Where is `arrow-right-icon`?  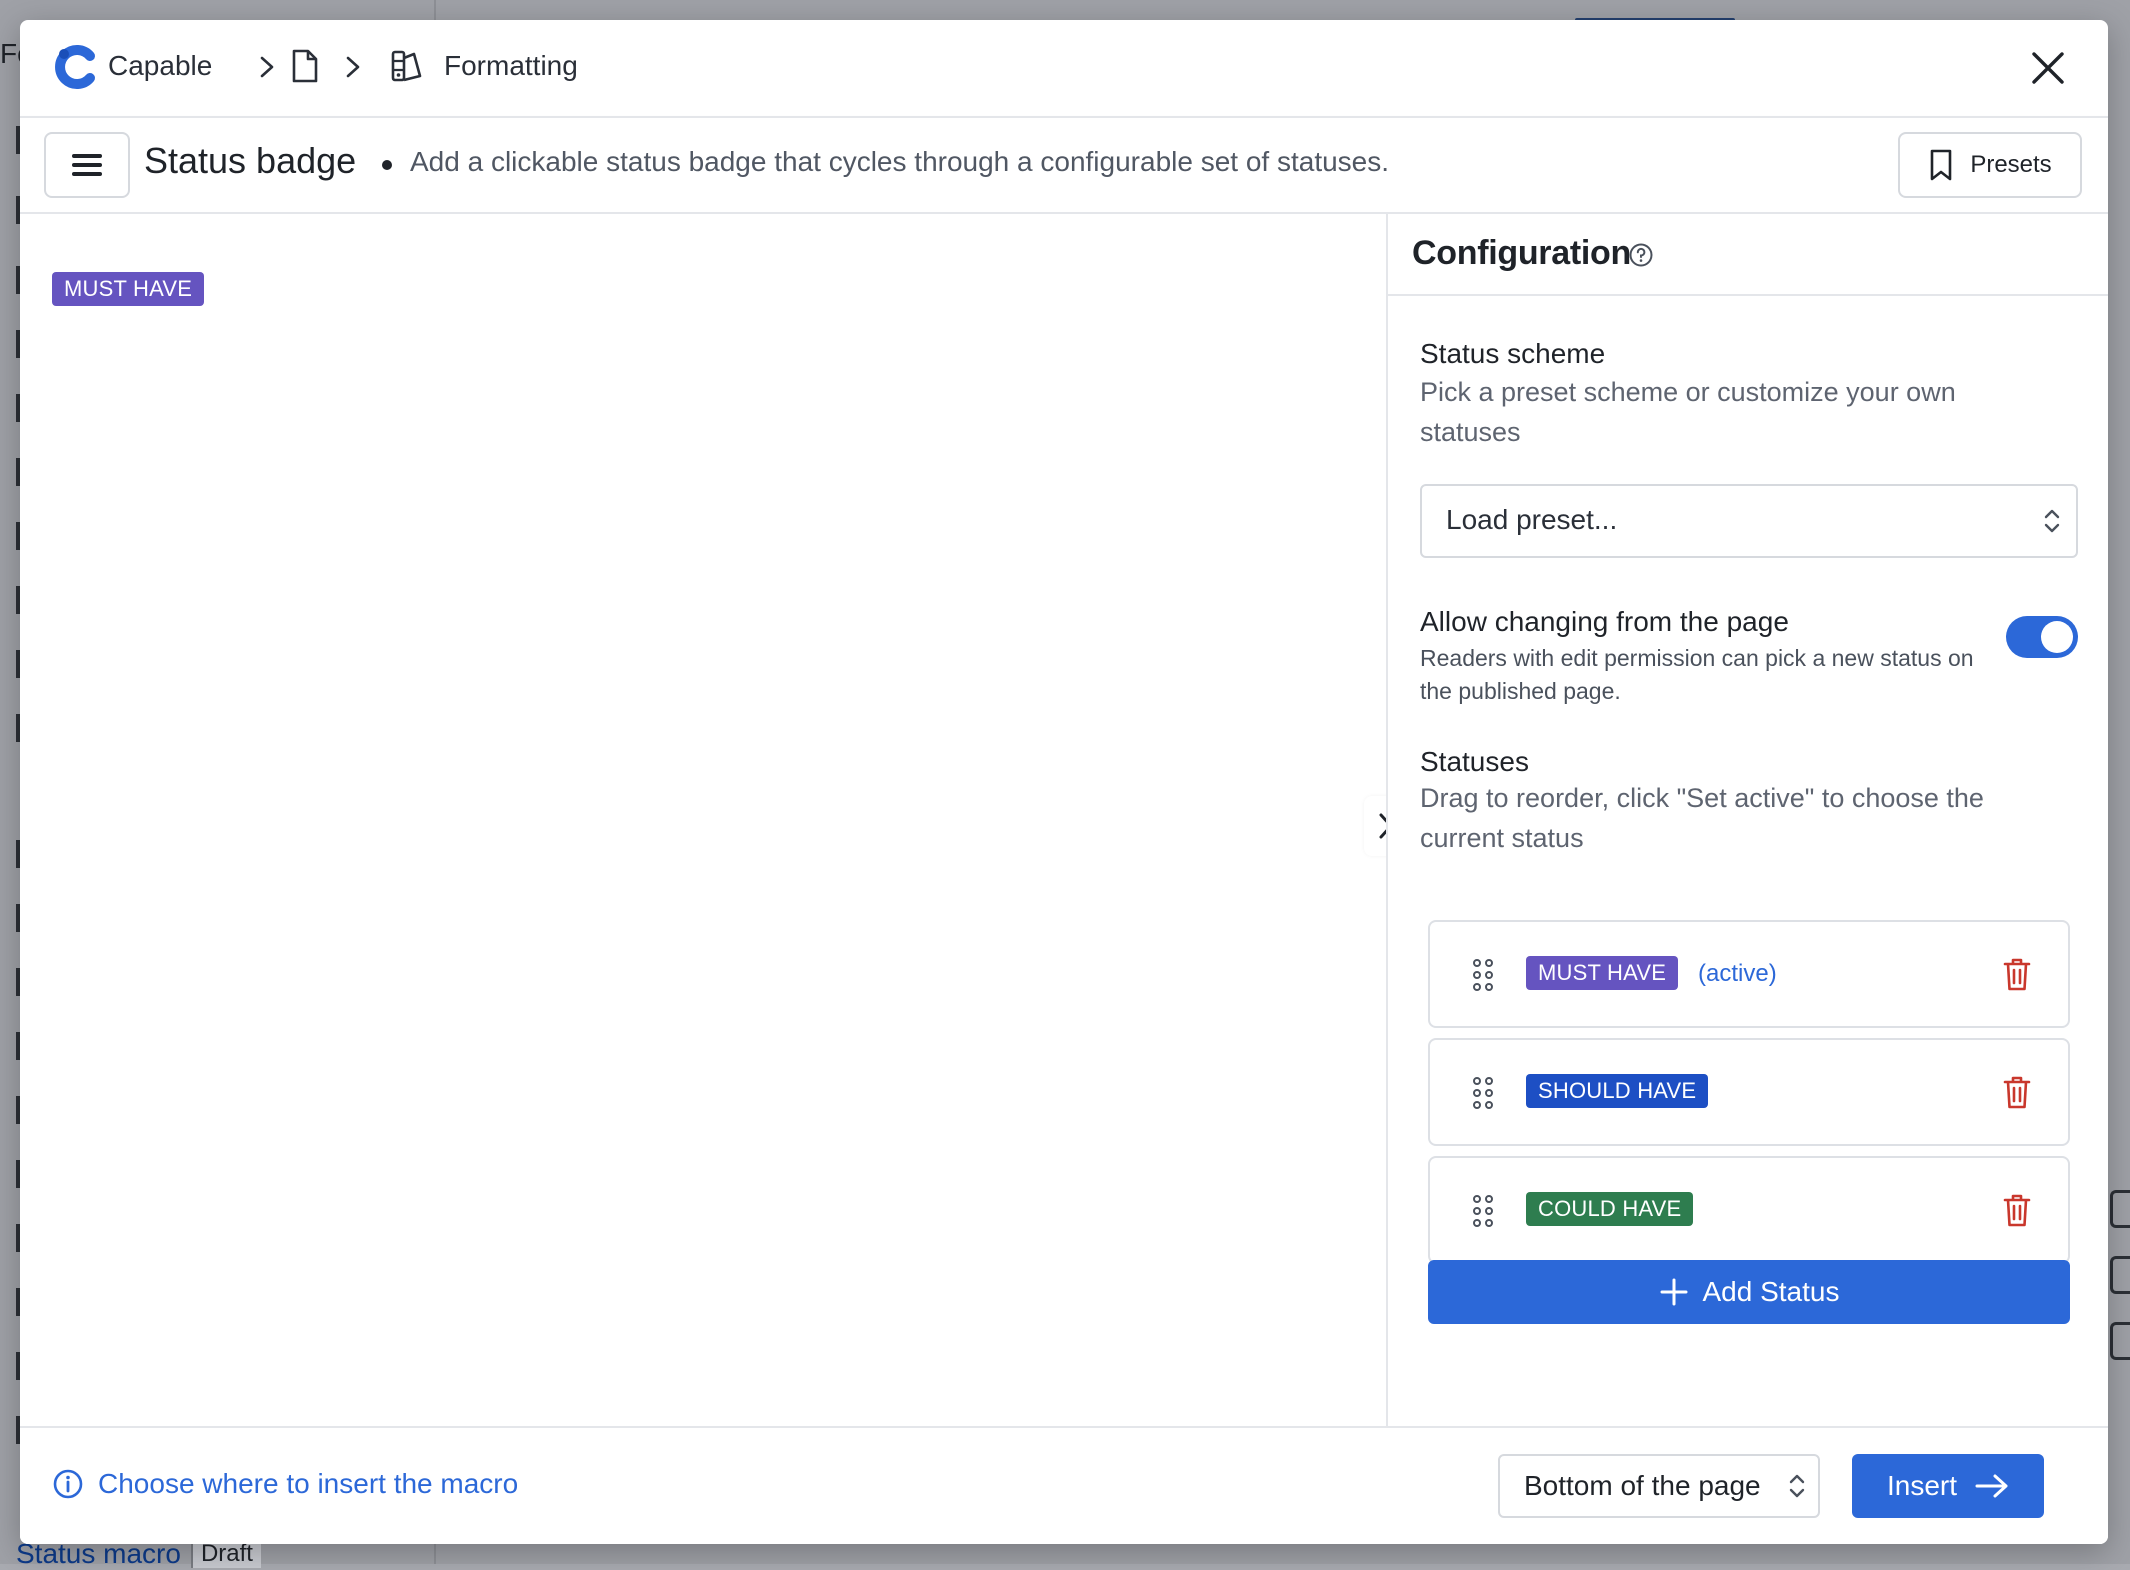 arrow-right-icon is located at coordinates (1991, 1486).